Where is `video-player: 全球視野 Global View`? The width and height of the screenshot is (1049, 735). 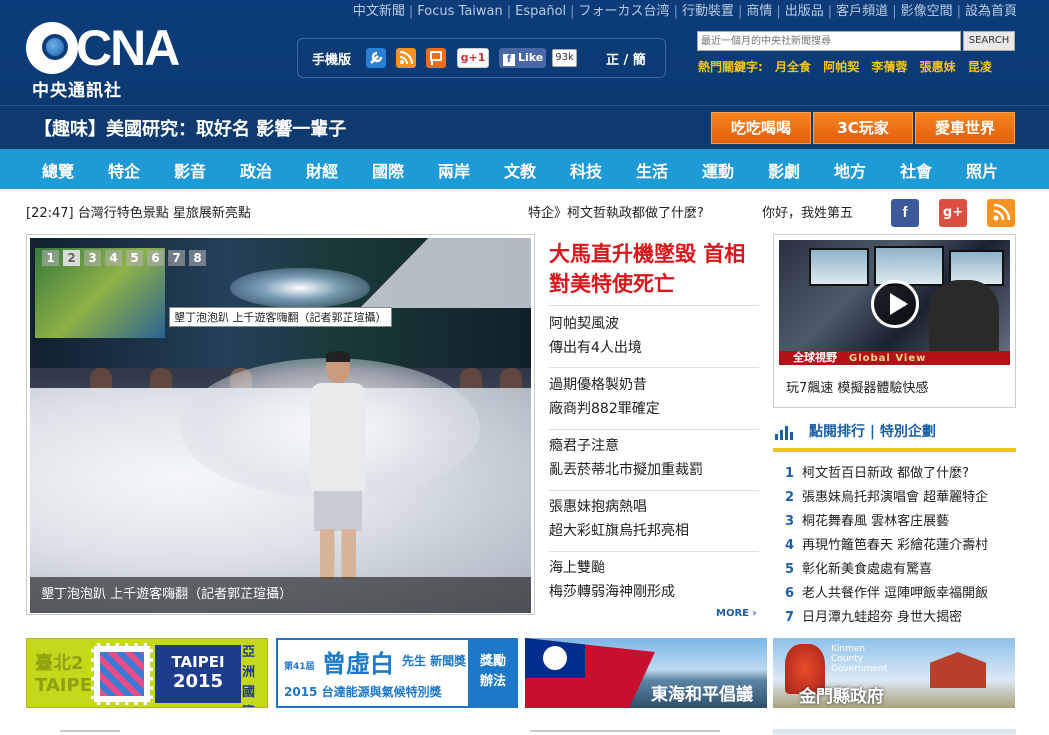 video-player: 全球視野 Global View is located at coordinates (894, 302).